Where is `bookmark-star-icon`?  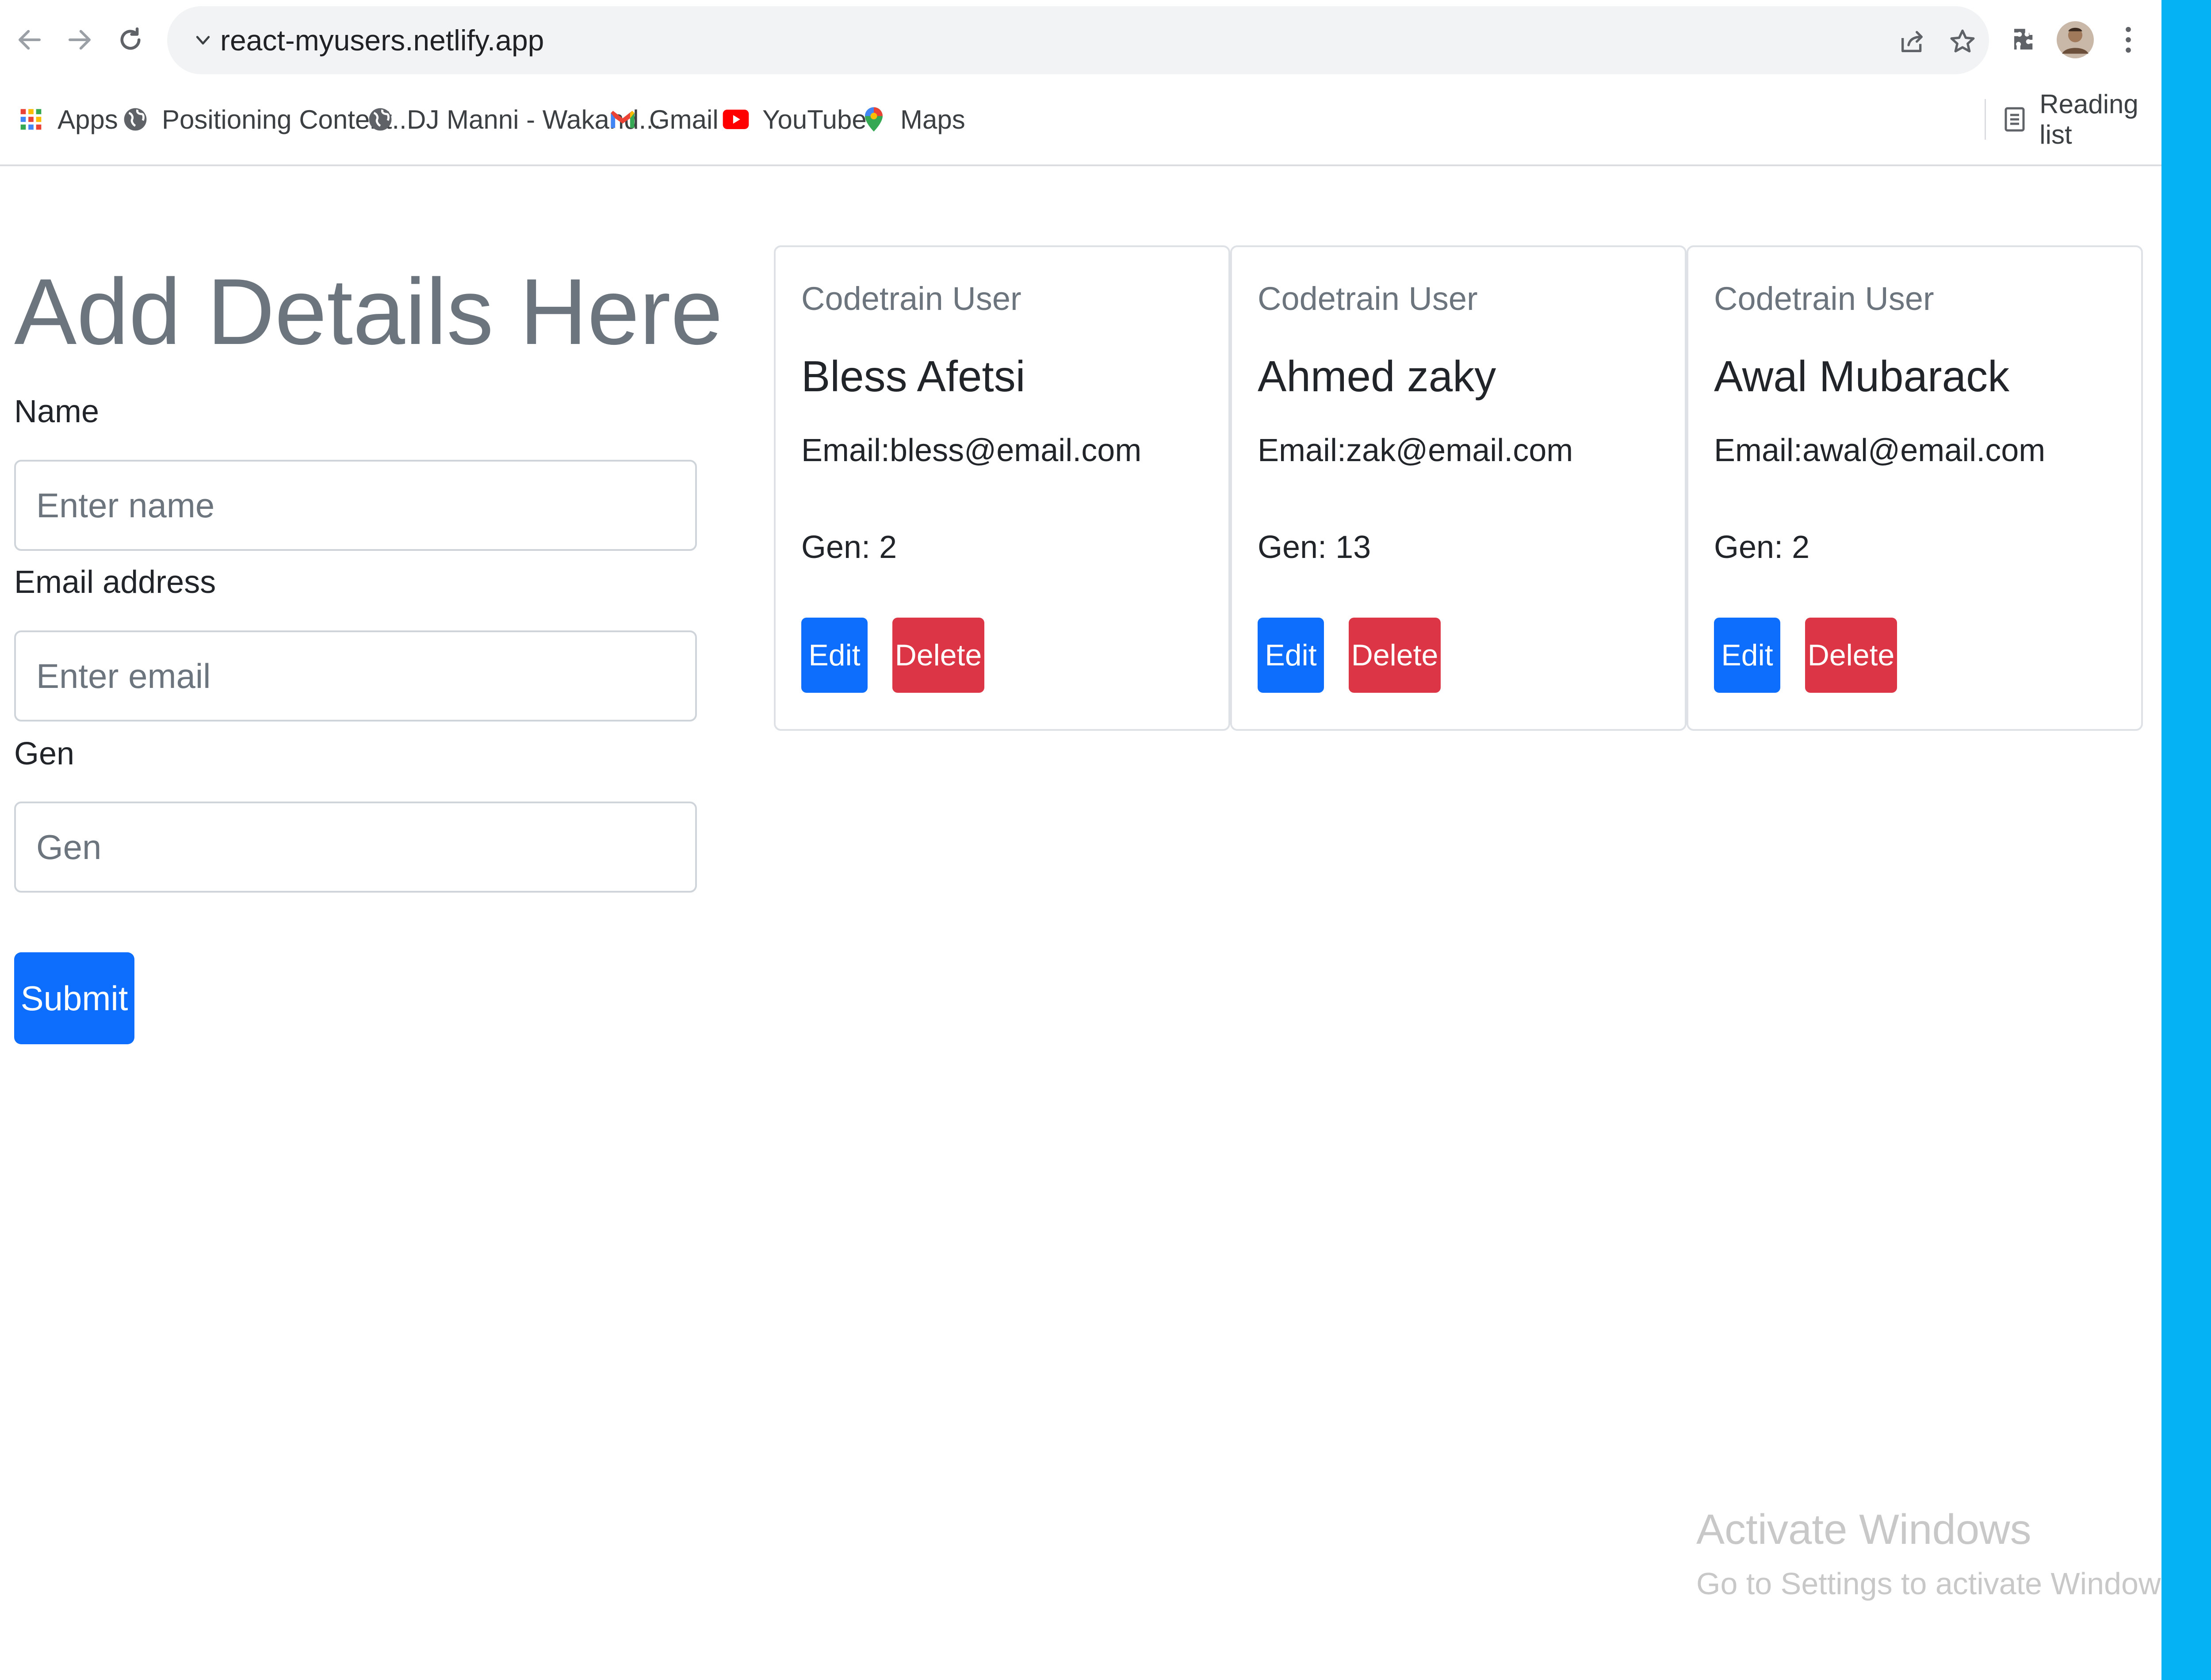 bookmark-star-icon is located at coordinates (1962, 41).